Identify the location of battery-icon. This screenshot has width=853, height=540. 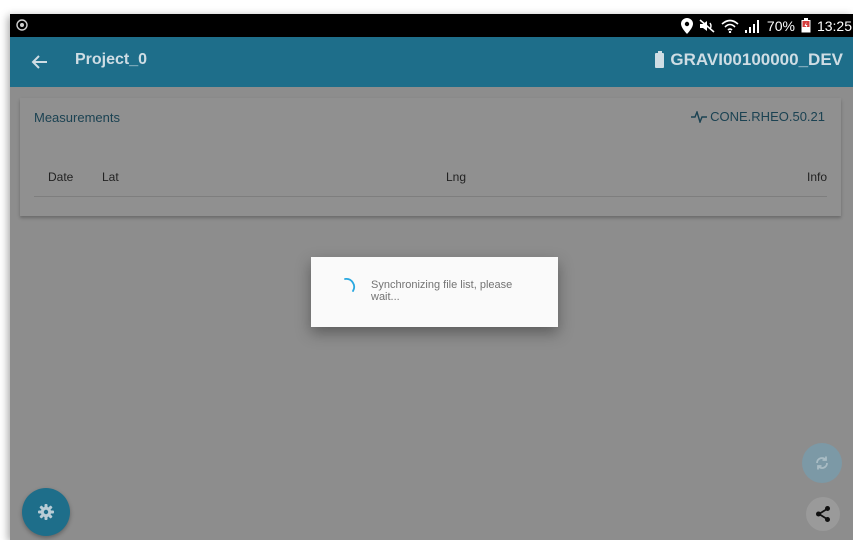
(806, 25).